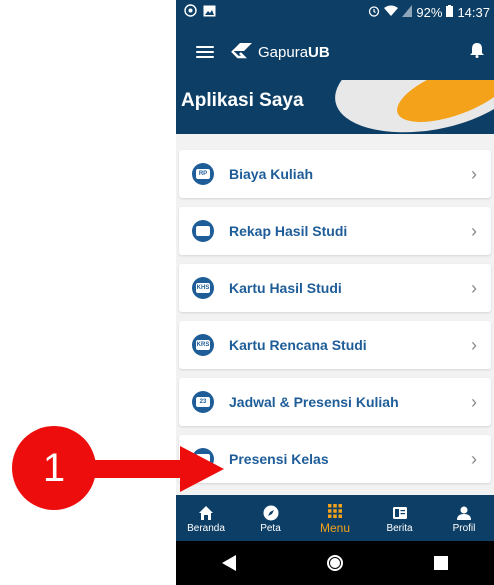 The image size is (494, 585). What do you see at coordinates (374, 12) in the screenshot?
I see `alarm-icon` at bounding box center [374, 12].